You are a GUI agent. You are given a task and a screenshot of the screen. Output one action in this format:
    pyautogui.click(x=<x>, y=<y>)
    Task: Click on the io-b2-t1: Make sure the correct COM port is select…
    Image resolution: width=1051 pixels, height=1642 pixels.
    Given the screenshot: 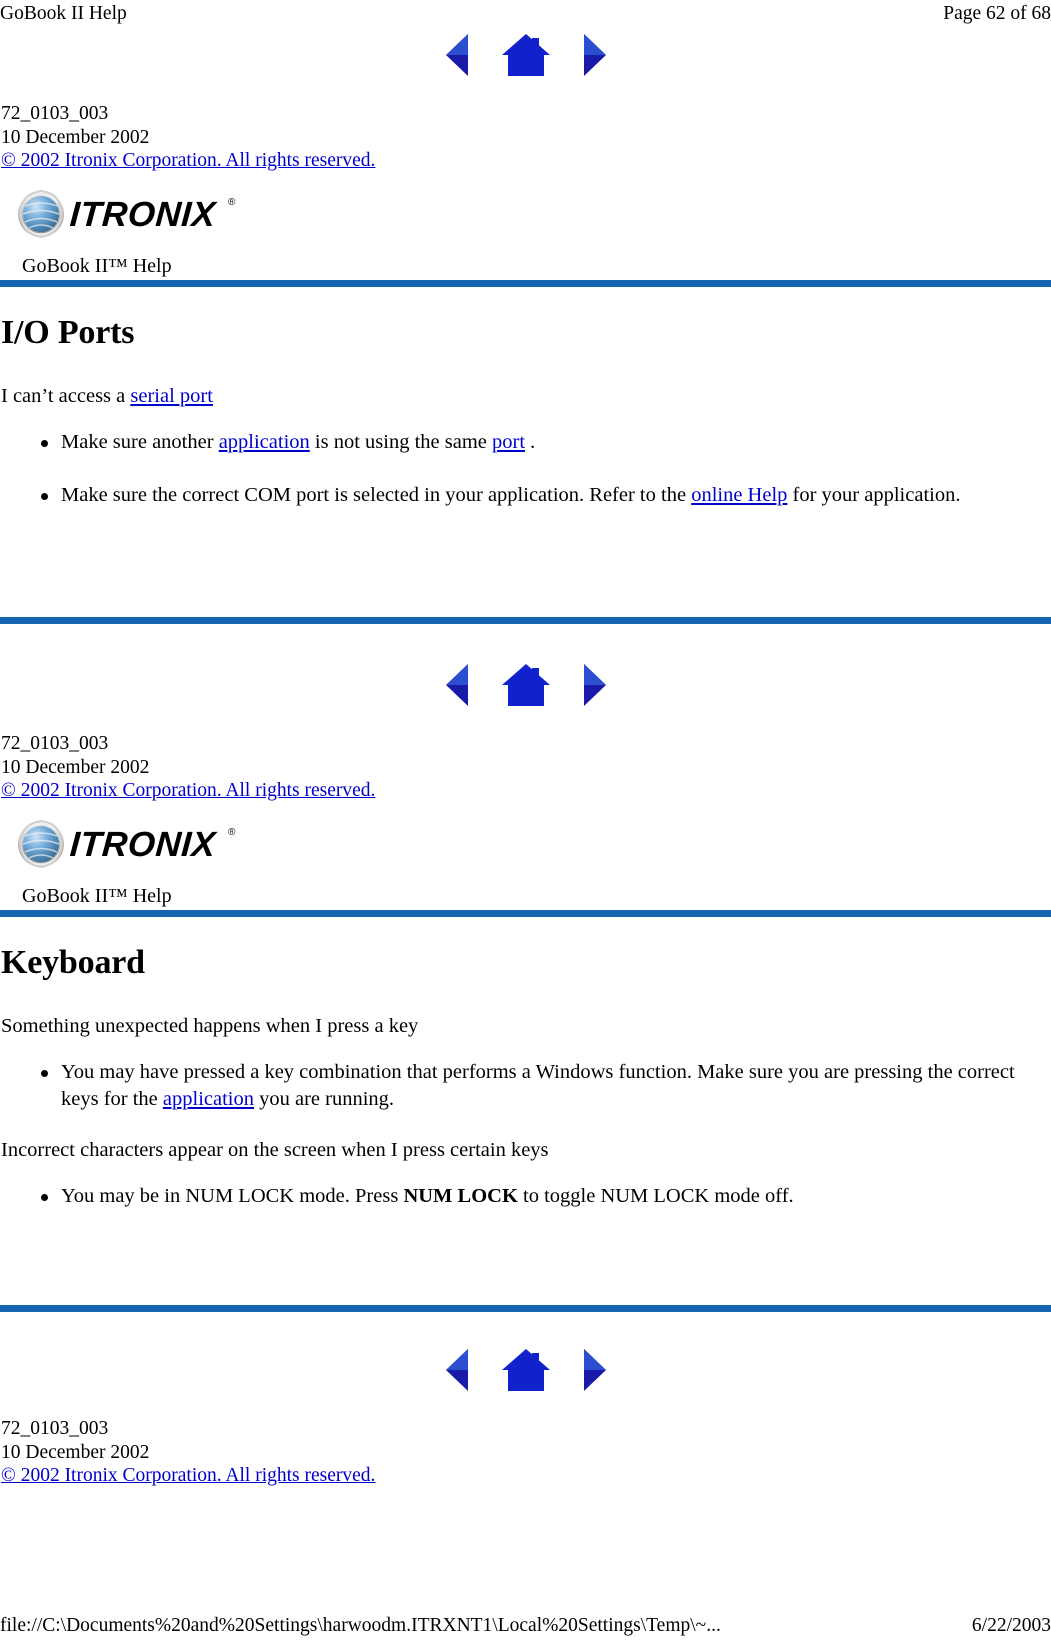 What is the action you would take?
    pyautogui.click(x=376, y=494)
    